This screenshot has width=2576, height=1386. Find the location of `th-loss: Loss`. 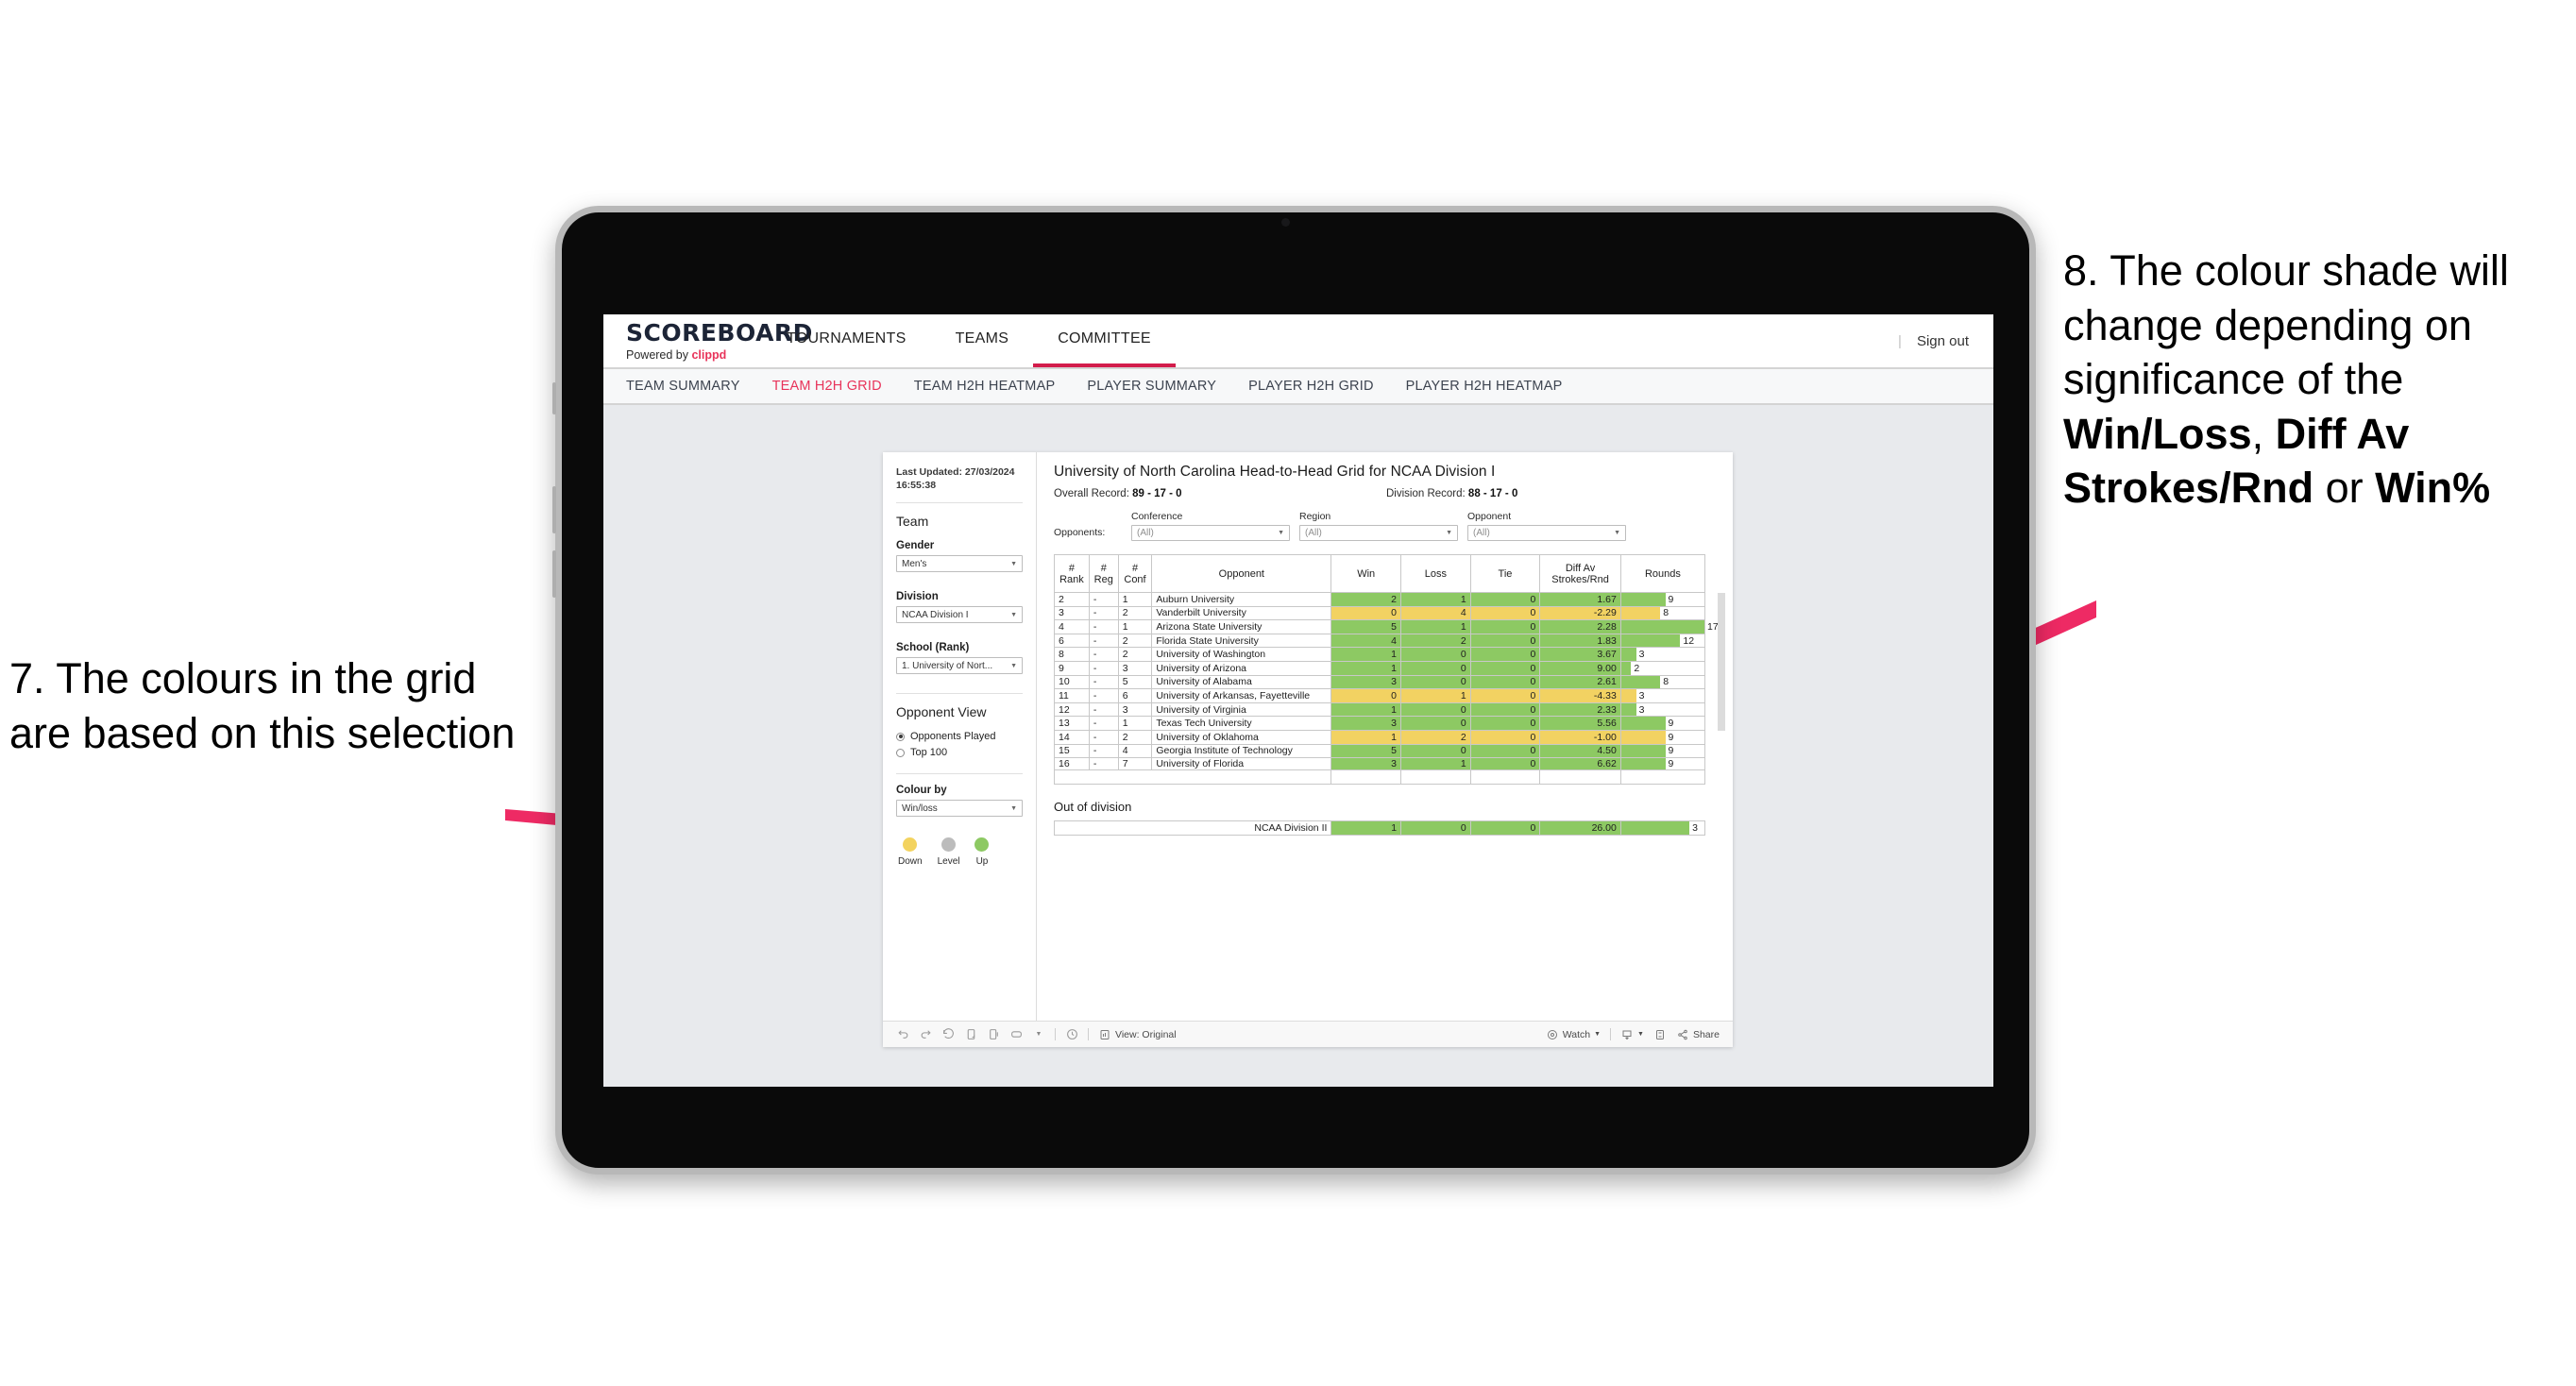

th-loss: Loss is located at coordinates (1435, 573).